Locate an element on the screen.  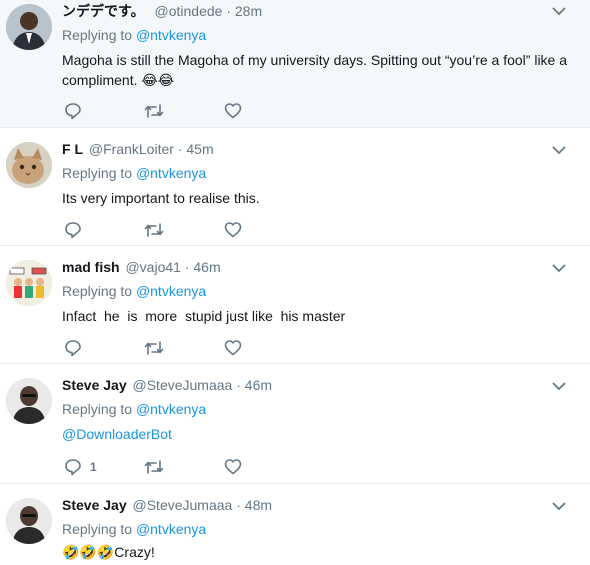
tweet-text: 🤣🤣🤣Crazy! is located at coordinates (108, 552).